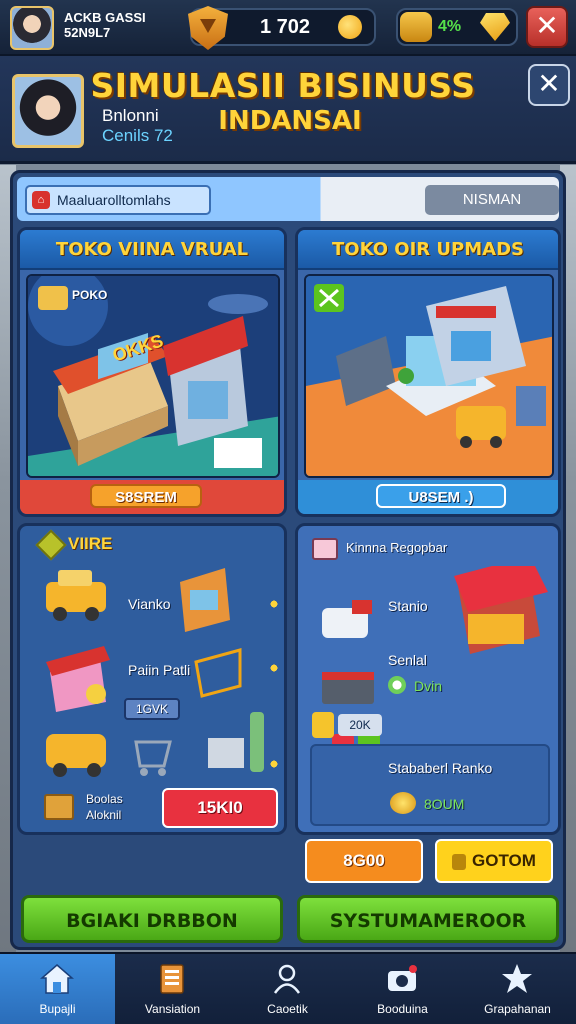 This screenshot has height=1024, width=576. I want to click on card-vehicles: VIIRE Vianko Paiin Patli 1GVK Boolas Alo, so click(152, 679).